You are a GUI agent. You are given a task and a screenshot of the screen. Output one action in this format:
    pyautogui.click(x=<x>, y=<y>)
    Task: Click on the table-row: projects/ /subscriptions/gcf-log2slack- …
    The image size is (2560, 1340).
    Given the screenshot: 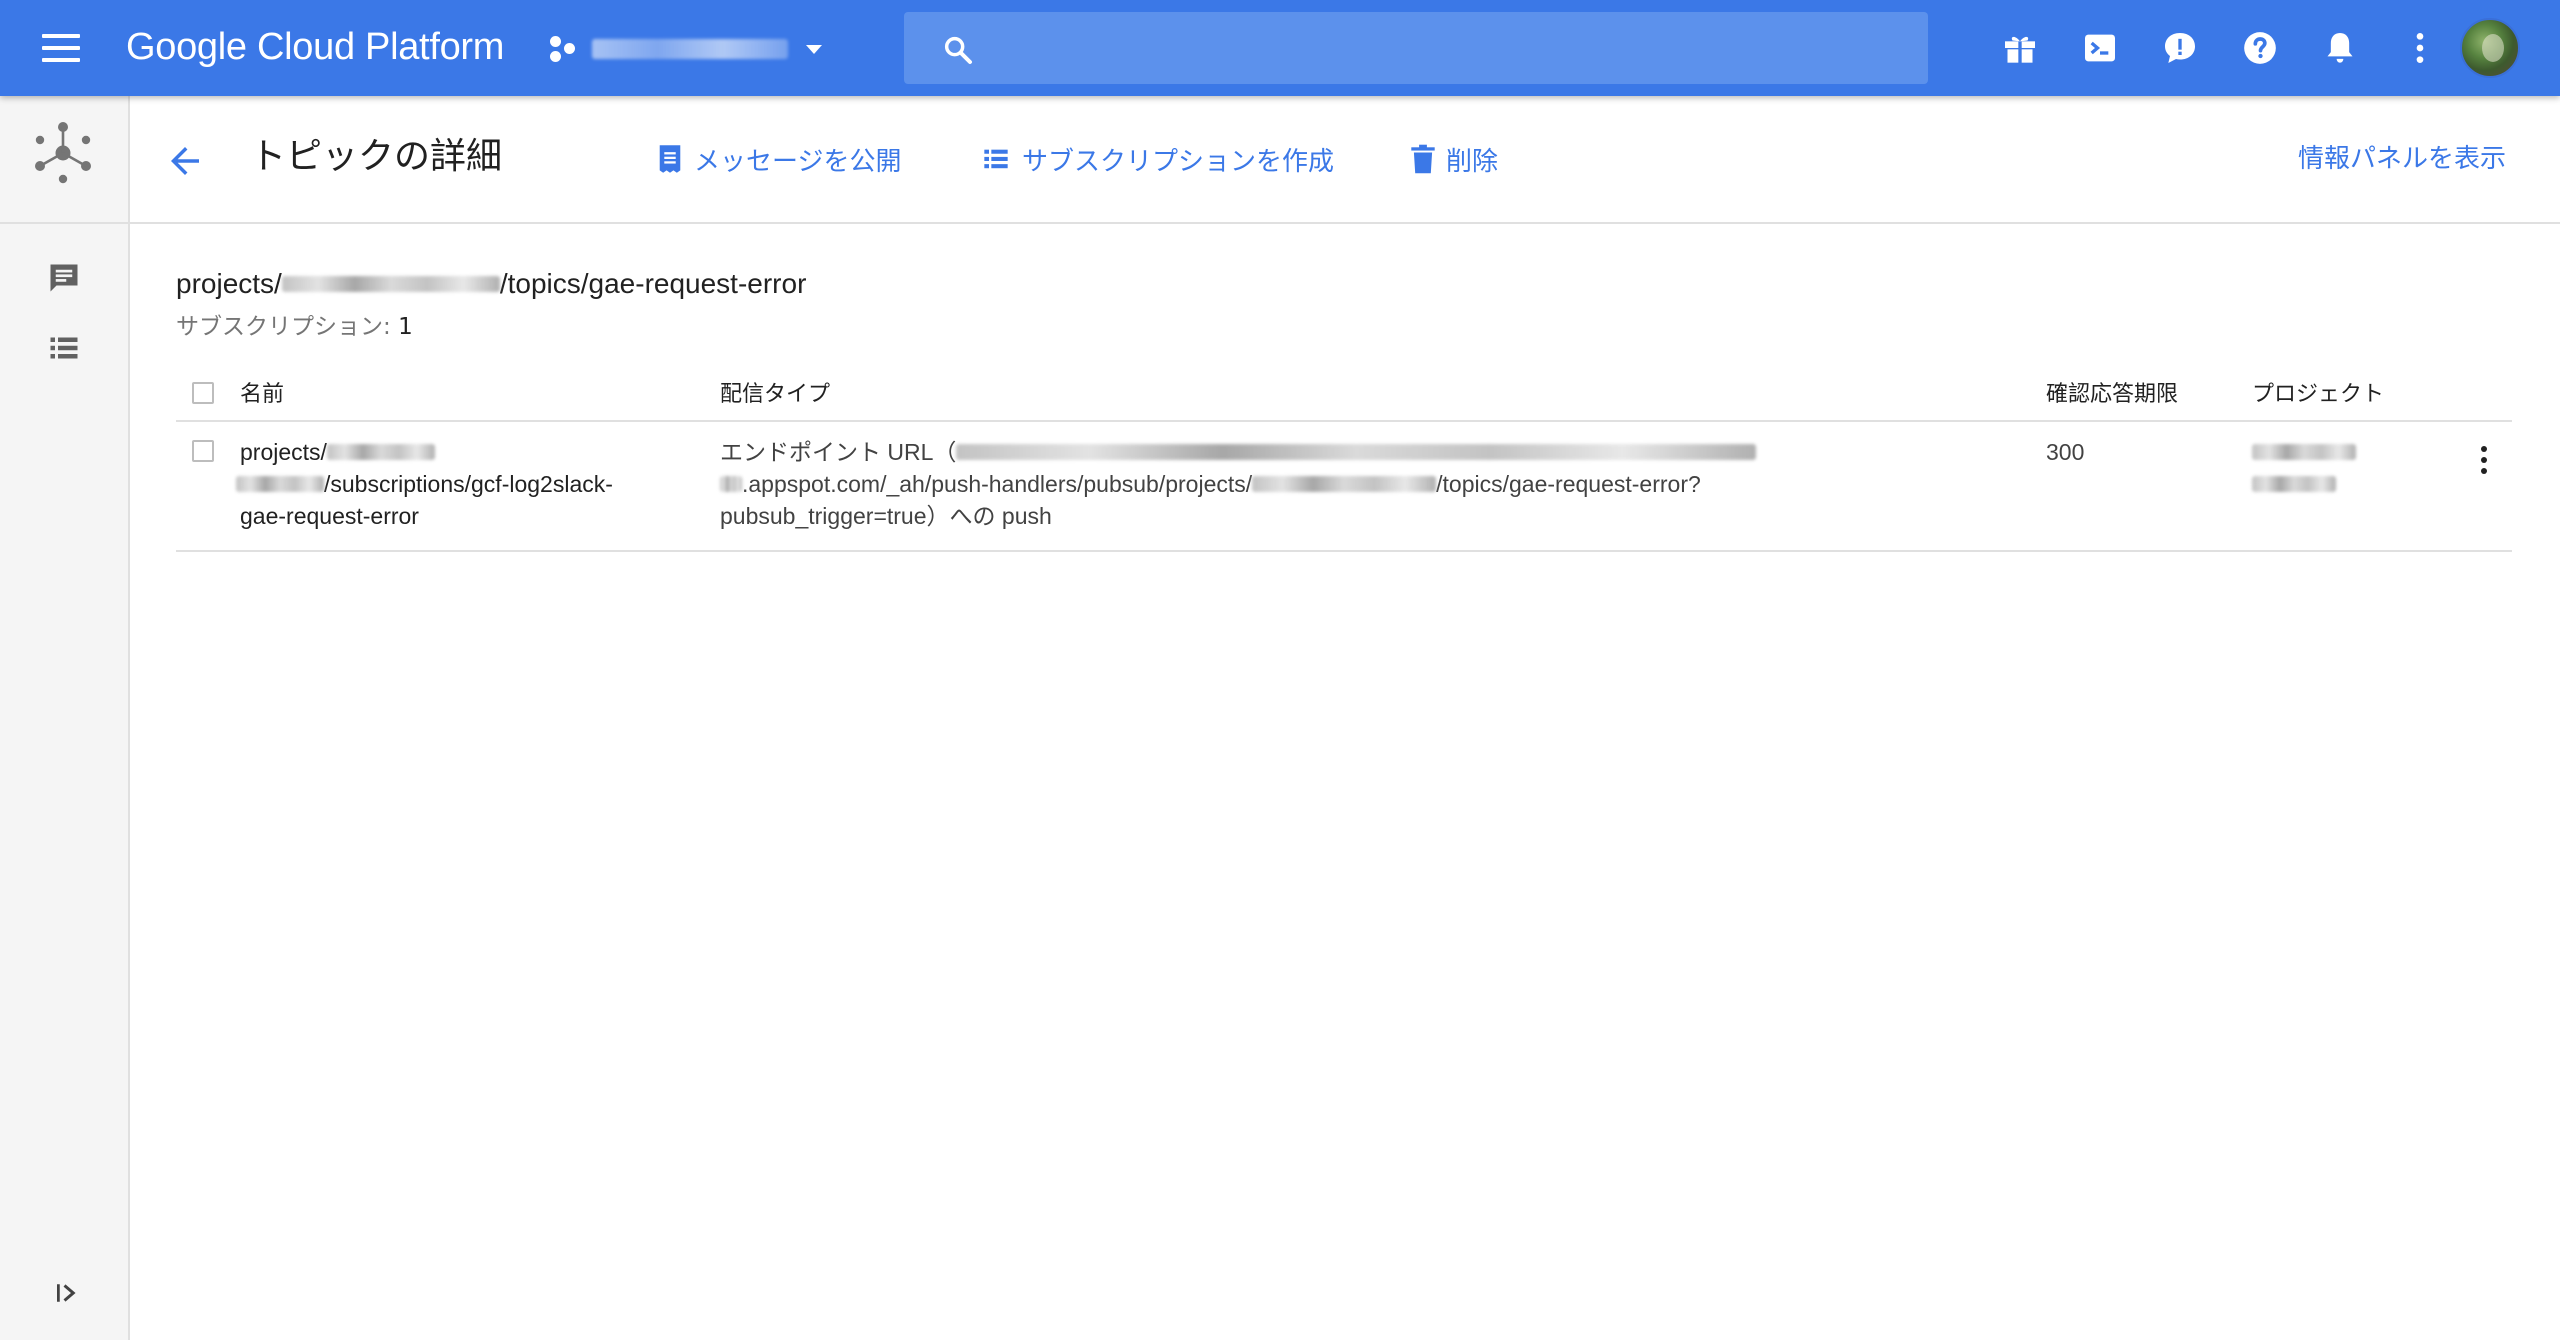 What is the action you would take?
    pyautogui.click(x=1344, y=487)
    